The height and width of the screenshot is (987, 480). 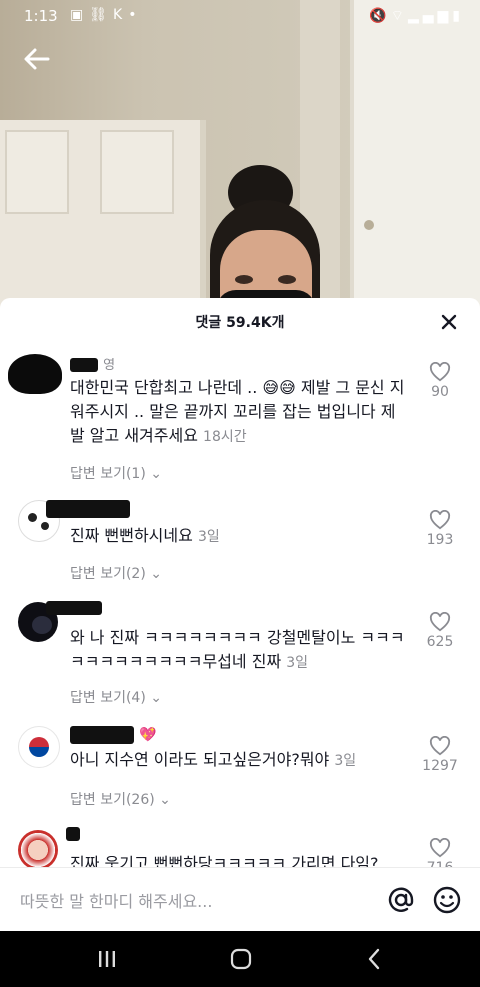 What do you see at coordinates (92, 364) in the screenshot?
I see `username: 영` at bounding box center [92, 364].